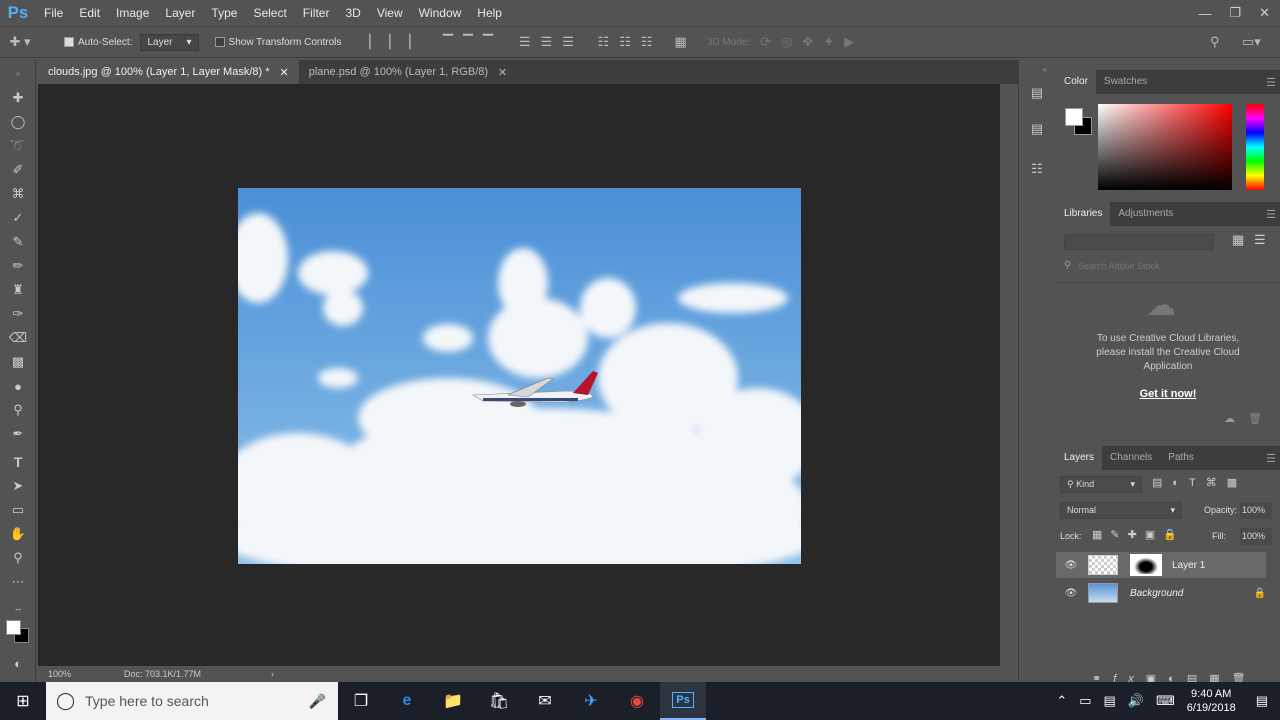  Describe the element at coordinates (18, 73) in the screenshot. I see `collapse-icon: »` at that location.